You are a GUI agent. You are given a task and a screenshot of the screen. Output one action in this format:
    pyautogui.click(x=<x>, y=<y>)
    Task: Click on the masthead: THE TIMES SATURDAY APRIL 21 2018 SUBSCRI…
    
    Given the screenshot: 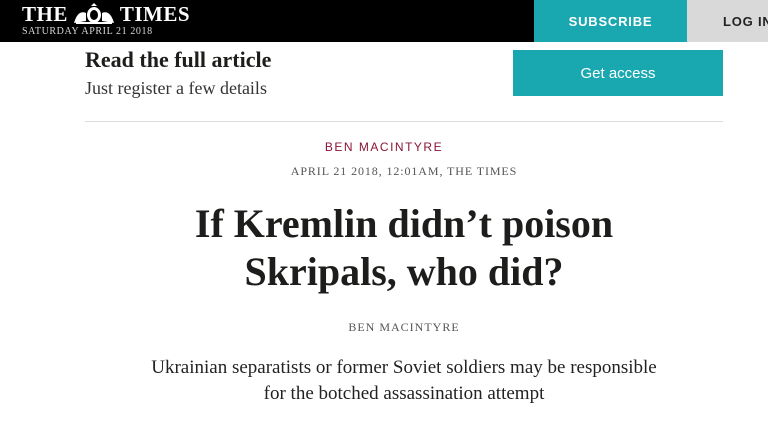 What is the action you would take?
    pyautogui.click(x=384, y=21)
    